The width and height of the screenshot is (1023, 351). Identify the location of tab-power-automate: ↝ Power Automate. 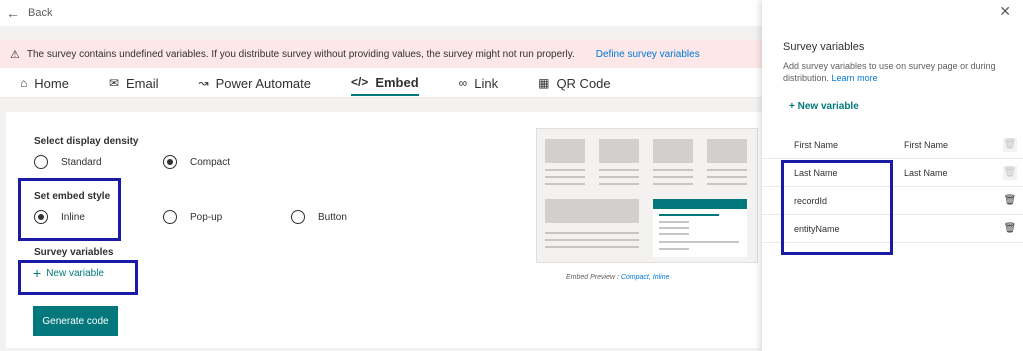
(255, 82).